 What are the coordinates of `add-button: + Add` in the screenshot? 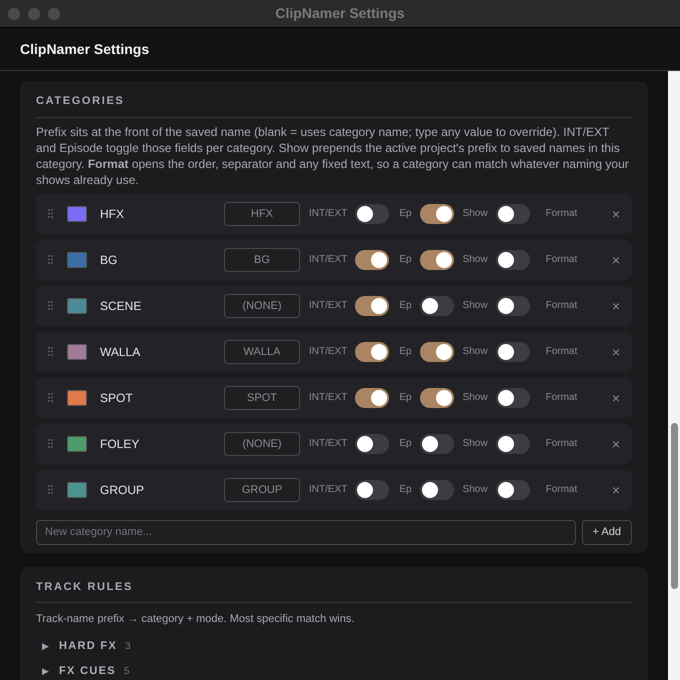 It's located at (607, 532).